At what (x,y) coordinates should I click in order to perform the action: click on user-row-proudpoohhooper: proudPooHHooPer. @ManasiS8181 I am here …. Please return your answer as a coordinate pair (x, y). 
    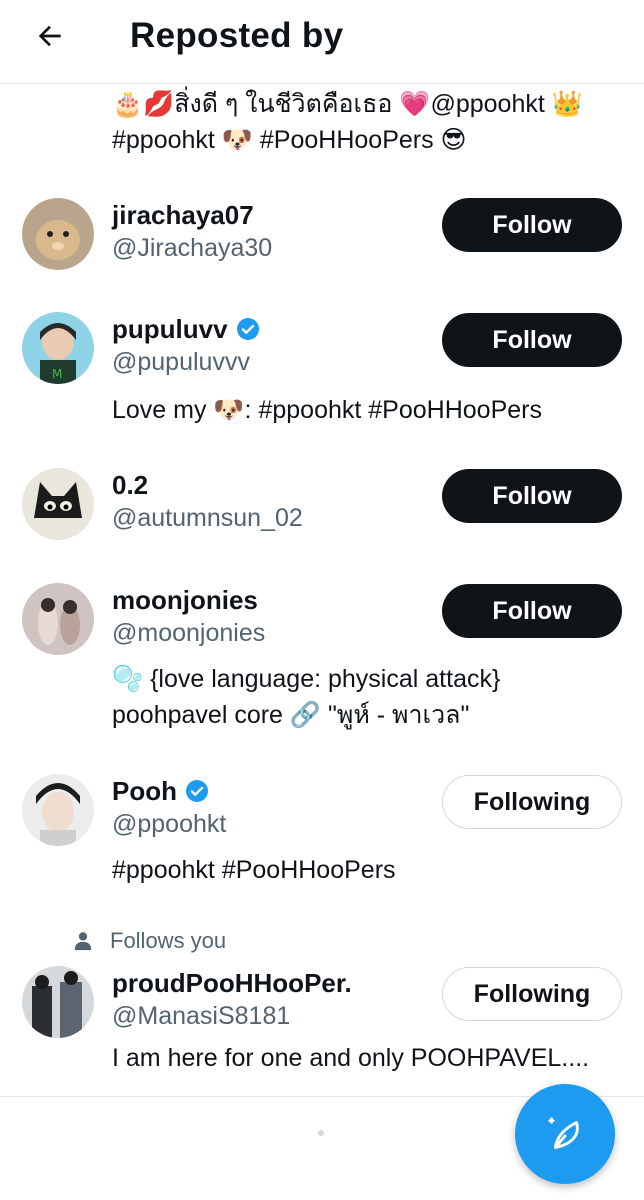
    Looking at the image, I should click on (322, 1026).